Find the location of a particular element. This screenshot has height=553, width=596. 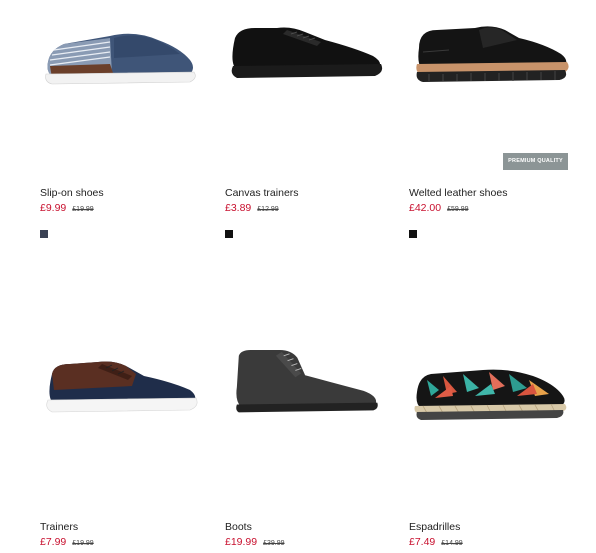

sale-price: £7.49 is located at coordinates (422, 542).